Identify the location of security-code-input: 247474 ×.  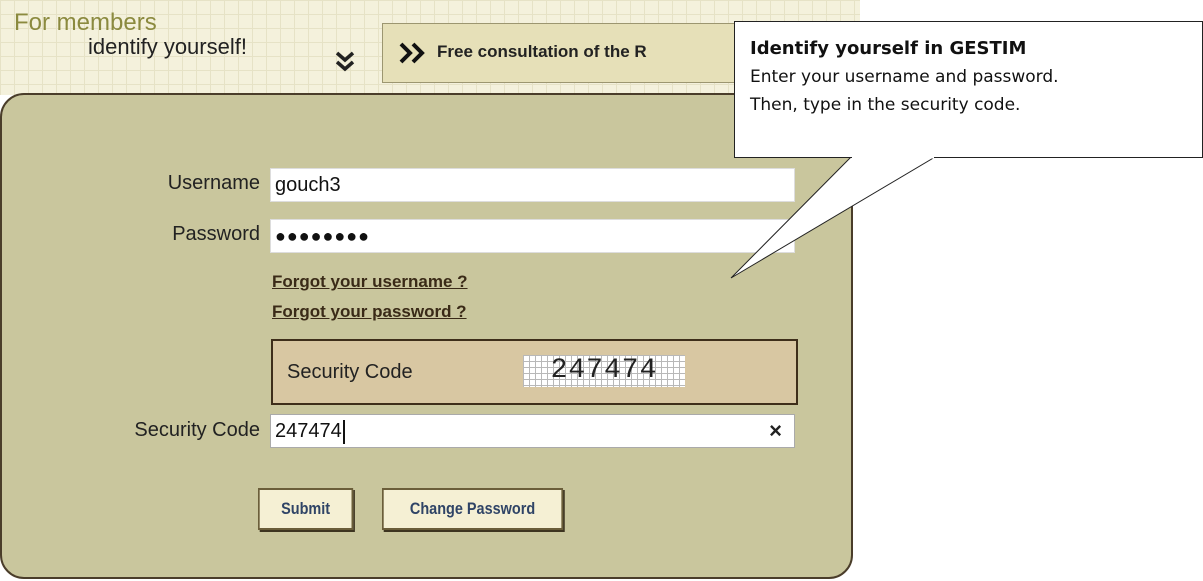
(532, 431).